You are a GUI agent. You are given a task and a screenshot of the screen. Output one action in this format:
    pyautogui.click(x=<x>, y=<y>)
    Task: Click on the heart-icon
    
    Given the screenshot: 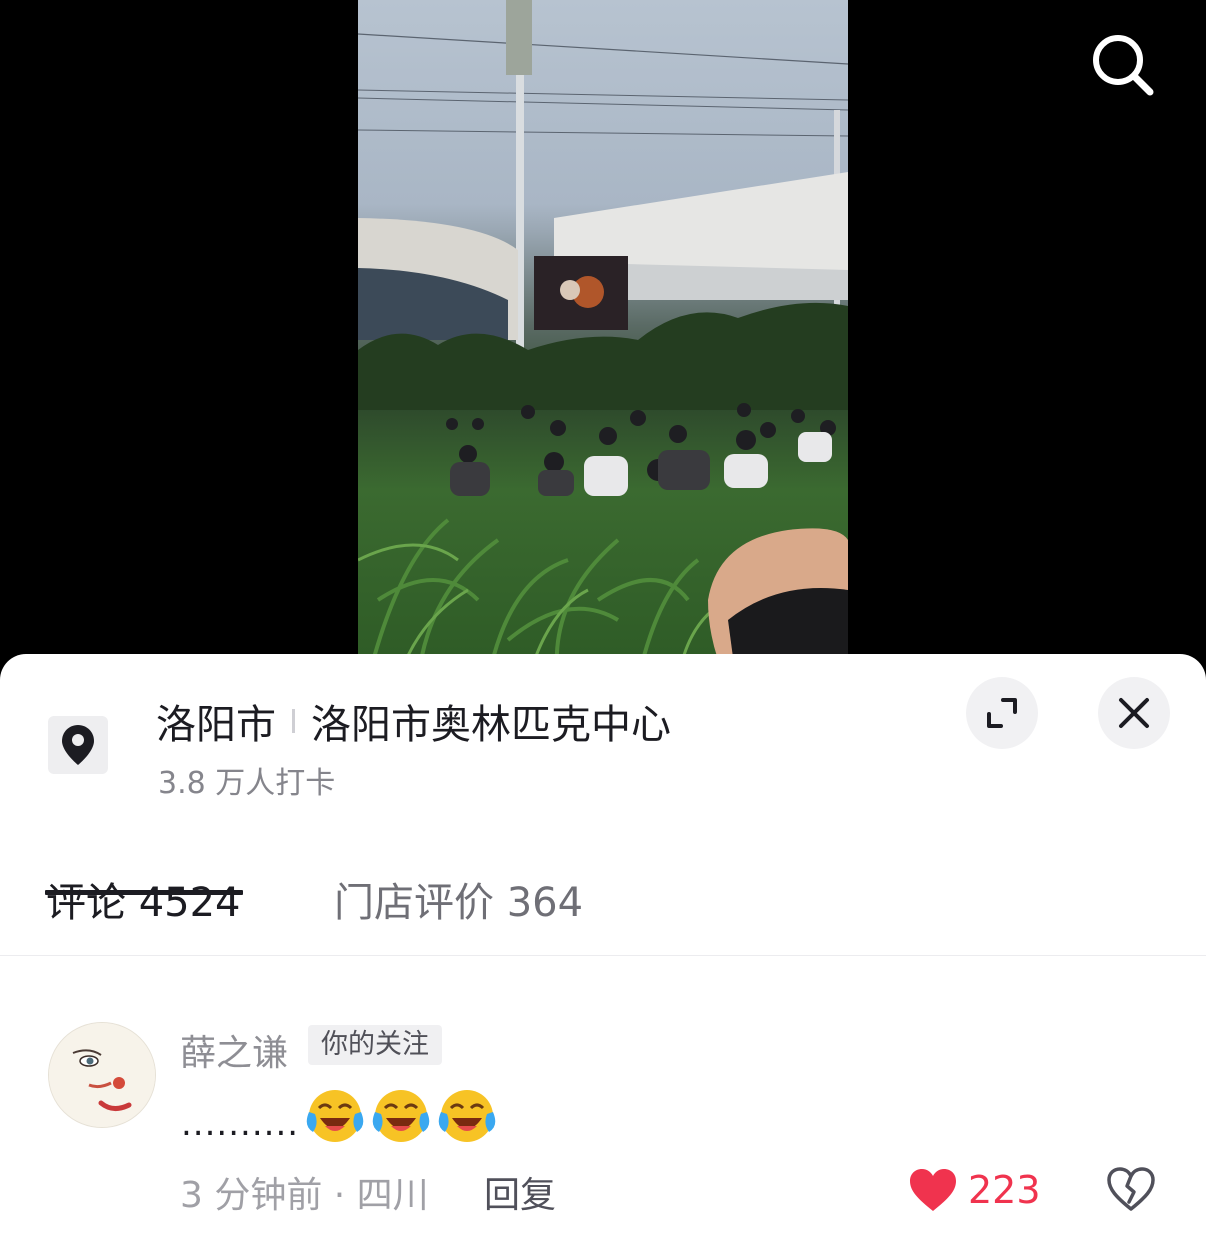 What is the action you would take?
    pyautogui.click(x=933, y=1190)
    